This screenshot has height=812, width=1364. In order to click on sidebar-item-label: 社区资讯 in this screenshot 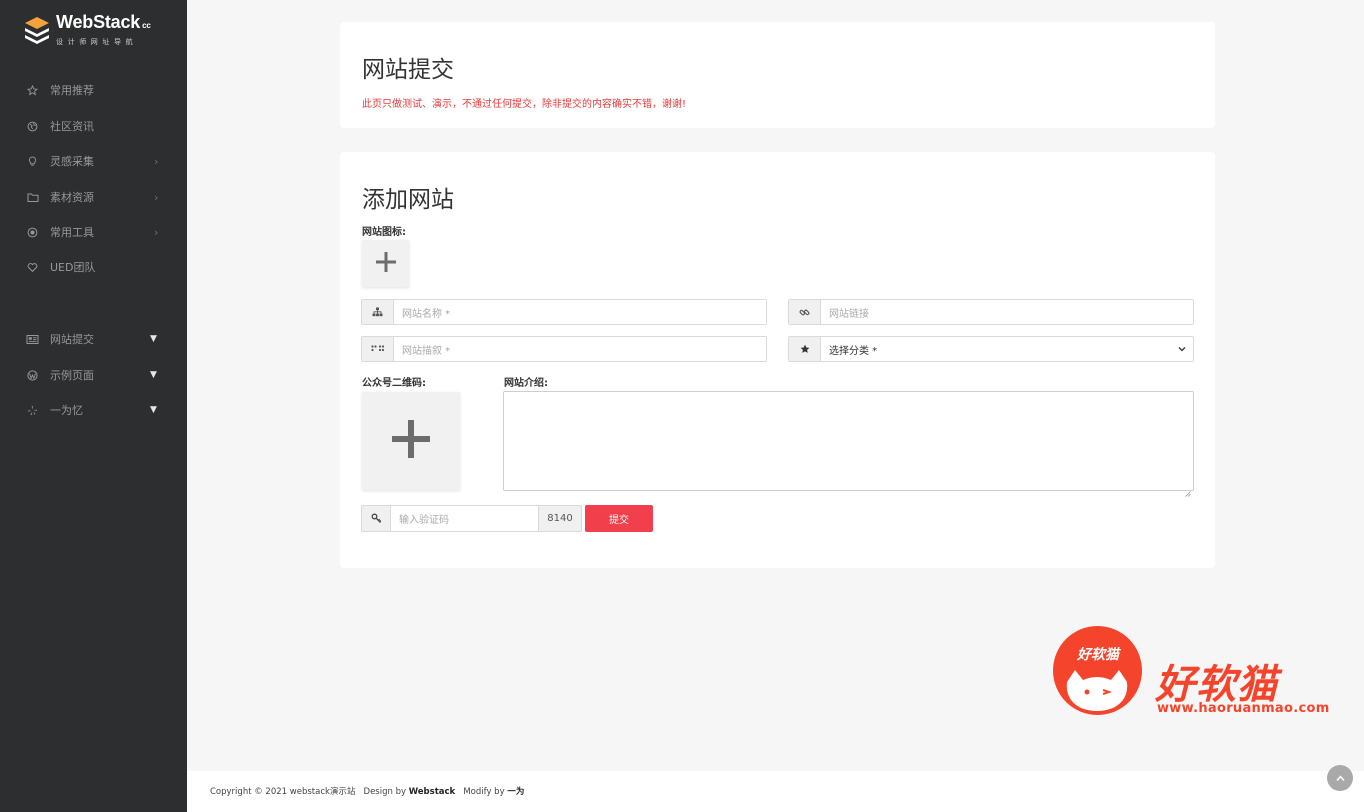, I will do `click(72, 126)`.